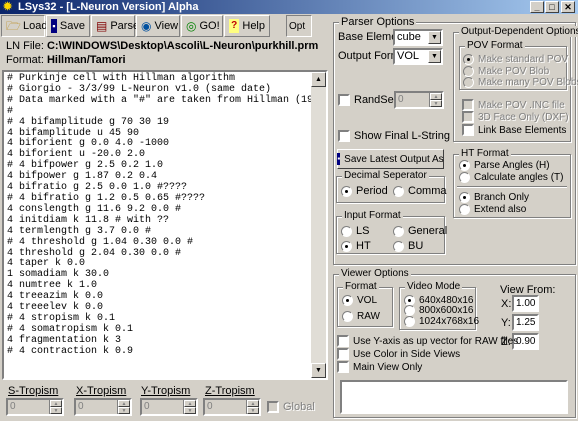 This screenshot has height=421, width=578. What do you see at coordinates (454, 397) in the screenshot?
I see `viewer-output-box` at bounding box center [454, 397].